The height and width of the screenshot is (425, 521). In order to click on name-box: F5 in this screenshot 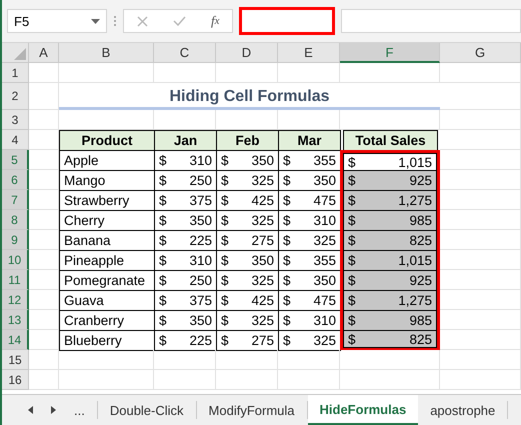, I will do `click(57, 21)`.